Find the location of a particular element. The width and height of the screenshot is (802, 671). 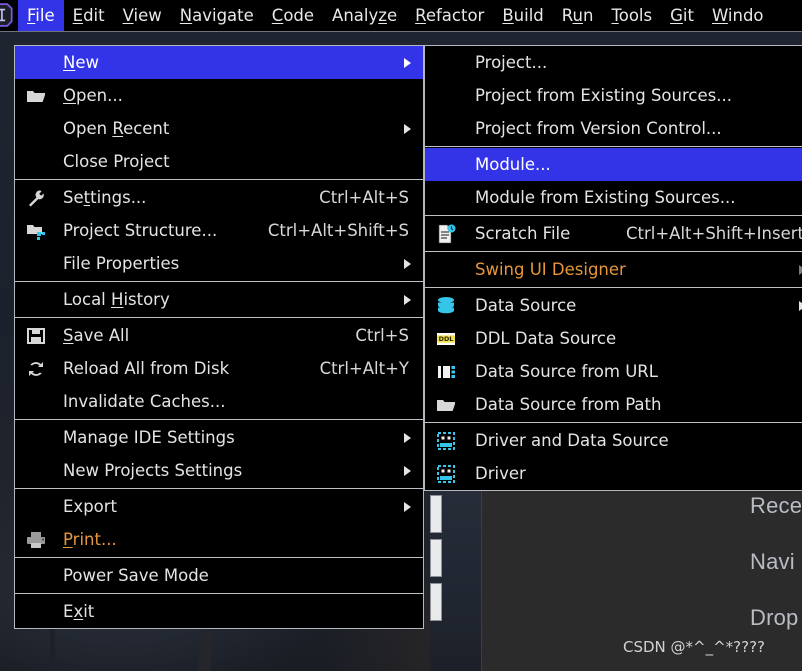

file-menu-item-settings: Settings... Ctrl+Alt+S is located at coordinates (219, 197).